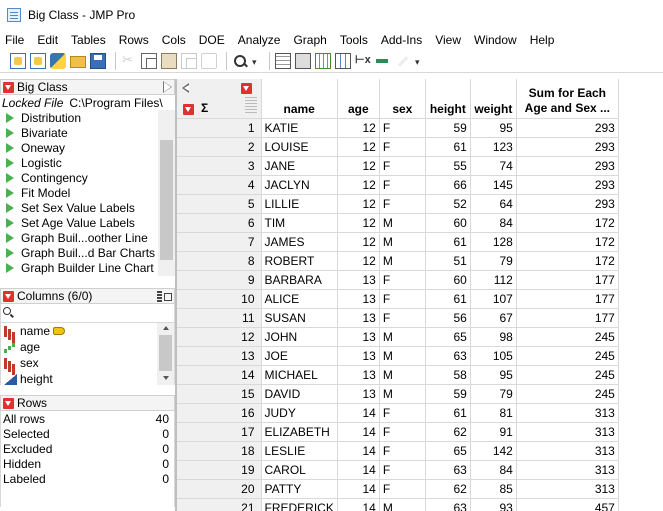 This screenshot has height=511, width=663. Describe the element at coordinates (299, 223) in the screenshot. I see `cell-name: TIM` at that location.